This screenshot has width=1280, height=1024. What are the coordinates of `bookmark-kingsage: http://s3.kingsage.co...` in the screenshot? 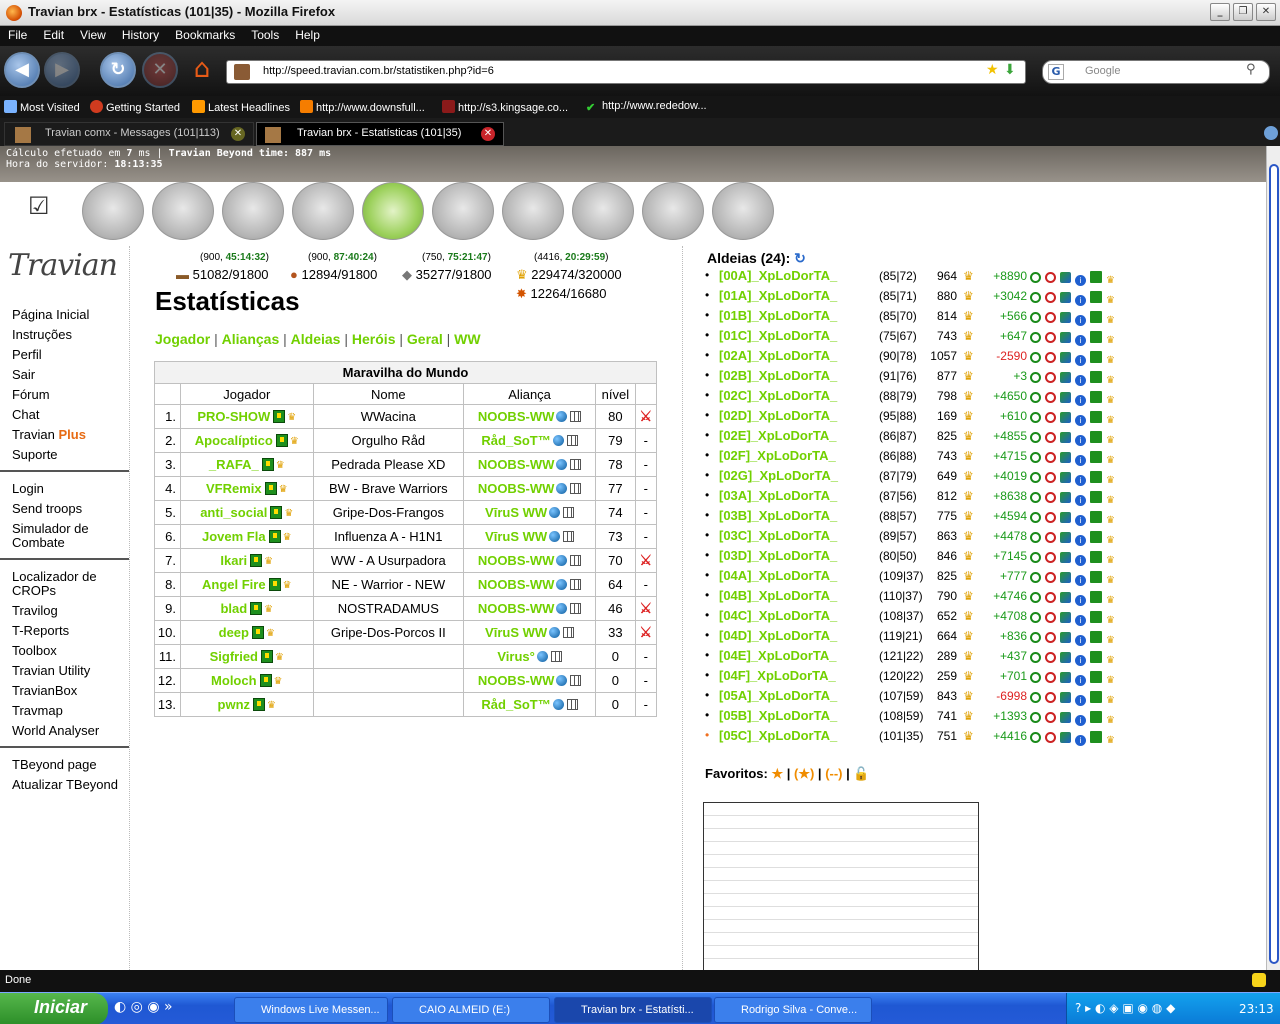 It's located at (505, 107).